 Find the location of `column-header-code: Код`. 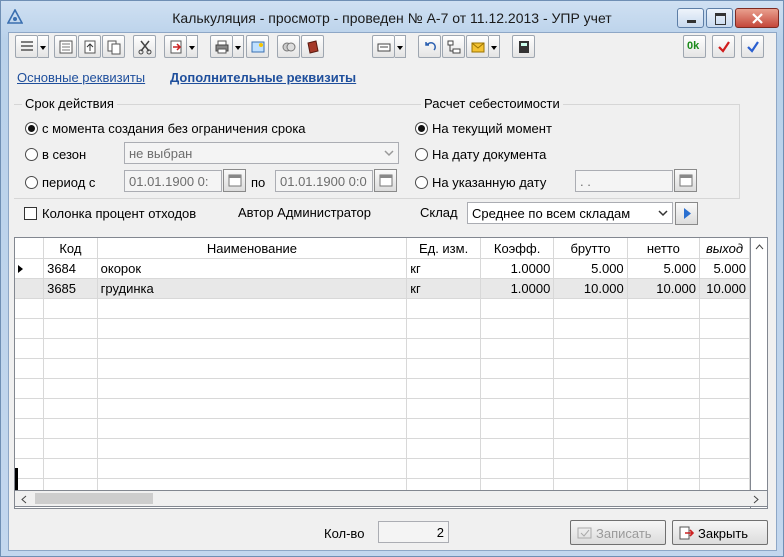

column-header-code: Код is located at coordinates (70, 248).